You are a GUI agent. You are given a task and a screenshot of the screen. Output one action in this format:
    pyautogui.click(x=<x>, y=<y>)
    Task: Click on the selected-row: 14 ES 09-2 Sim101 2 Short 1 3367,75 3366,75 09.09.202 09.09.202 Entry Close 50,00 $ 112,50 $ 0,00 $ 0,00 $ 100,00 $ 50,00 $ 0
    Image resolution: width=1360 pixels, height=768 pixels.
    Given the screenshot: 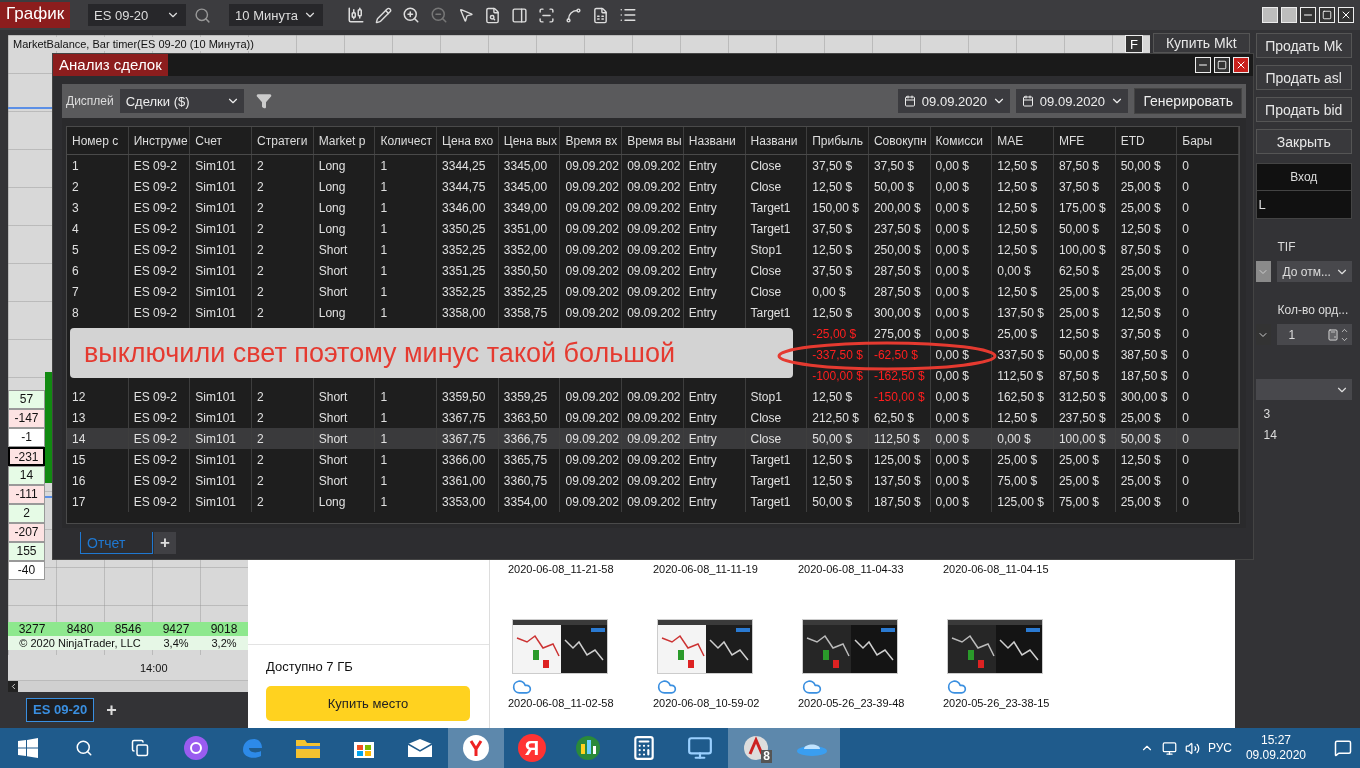 What is the action you would take?
    pyautogui.click(x=653, y=438)
    